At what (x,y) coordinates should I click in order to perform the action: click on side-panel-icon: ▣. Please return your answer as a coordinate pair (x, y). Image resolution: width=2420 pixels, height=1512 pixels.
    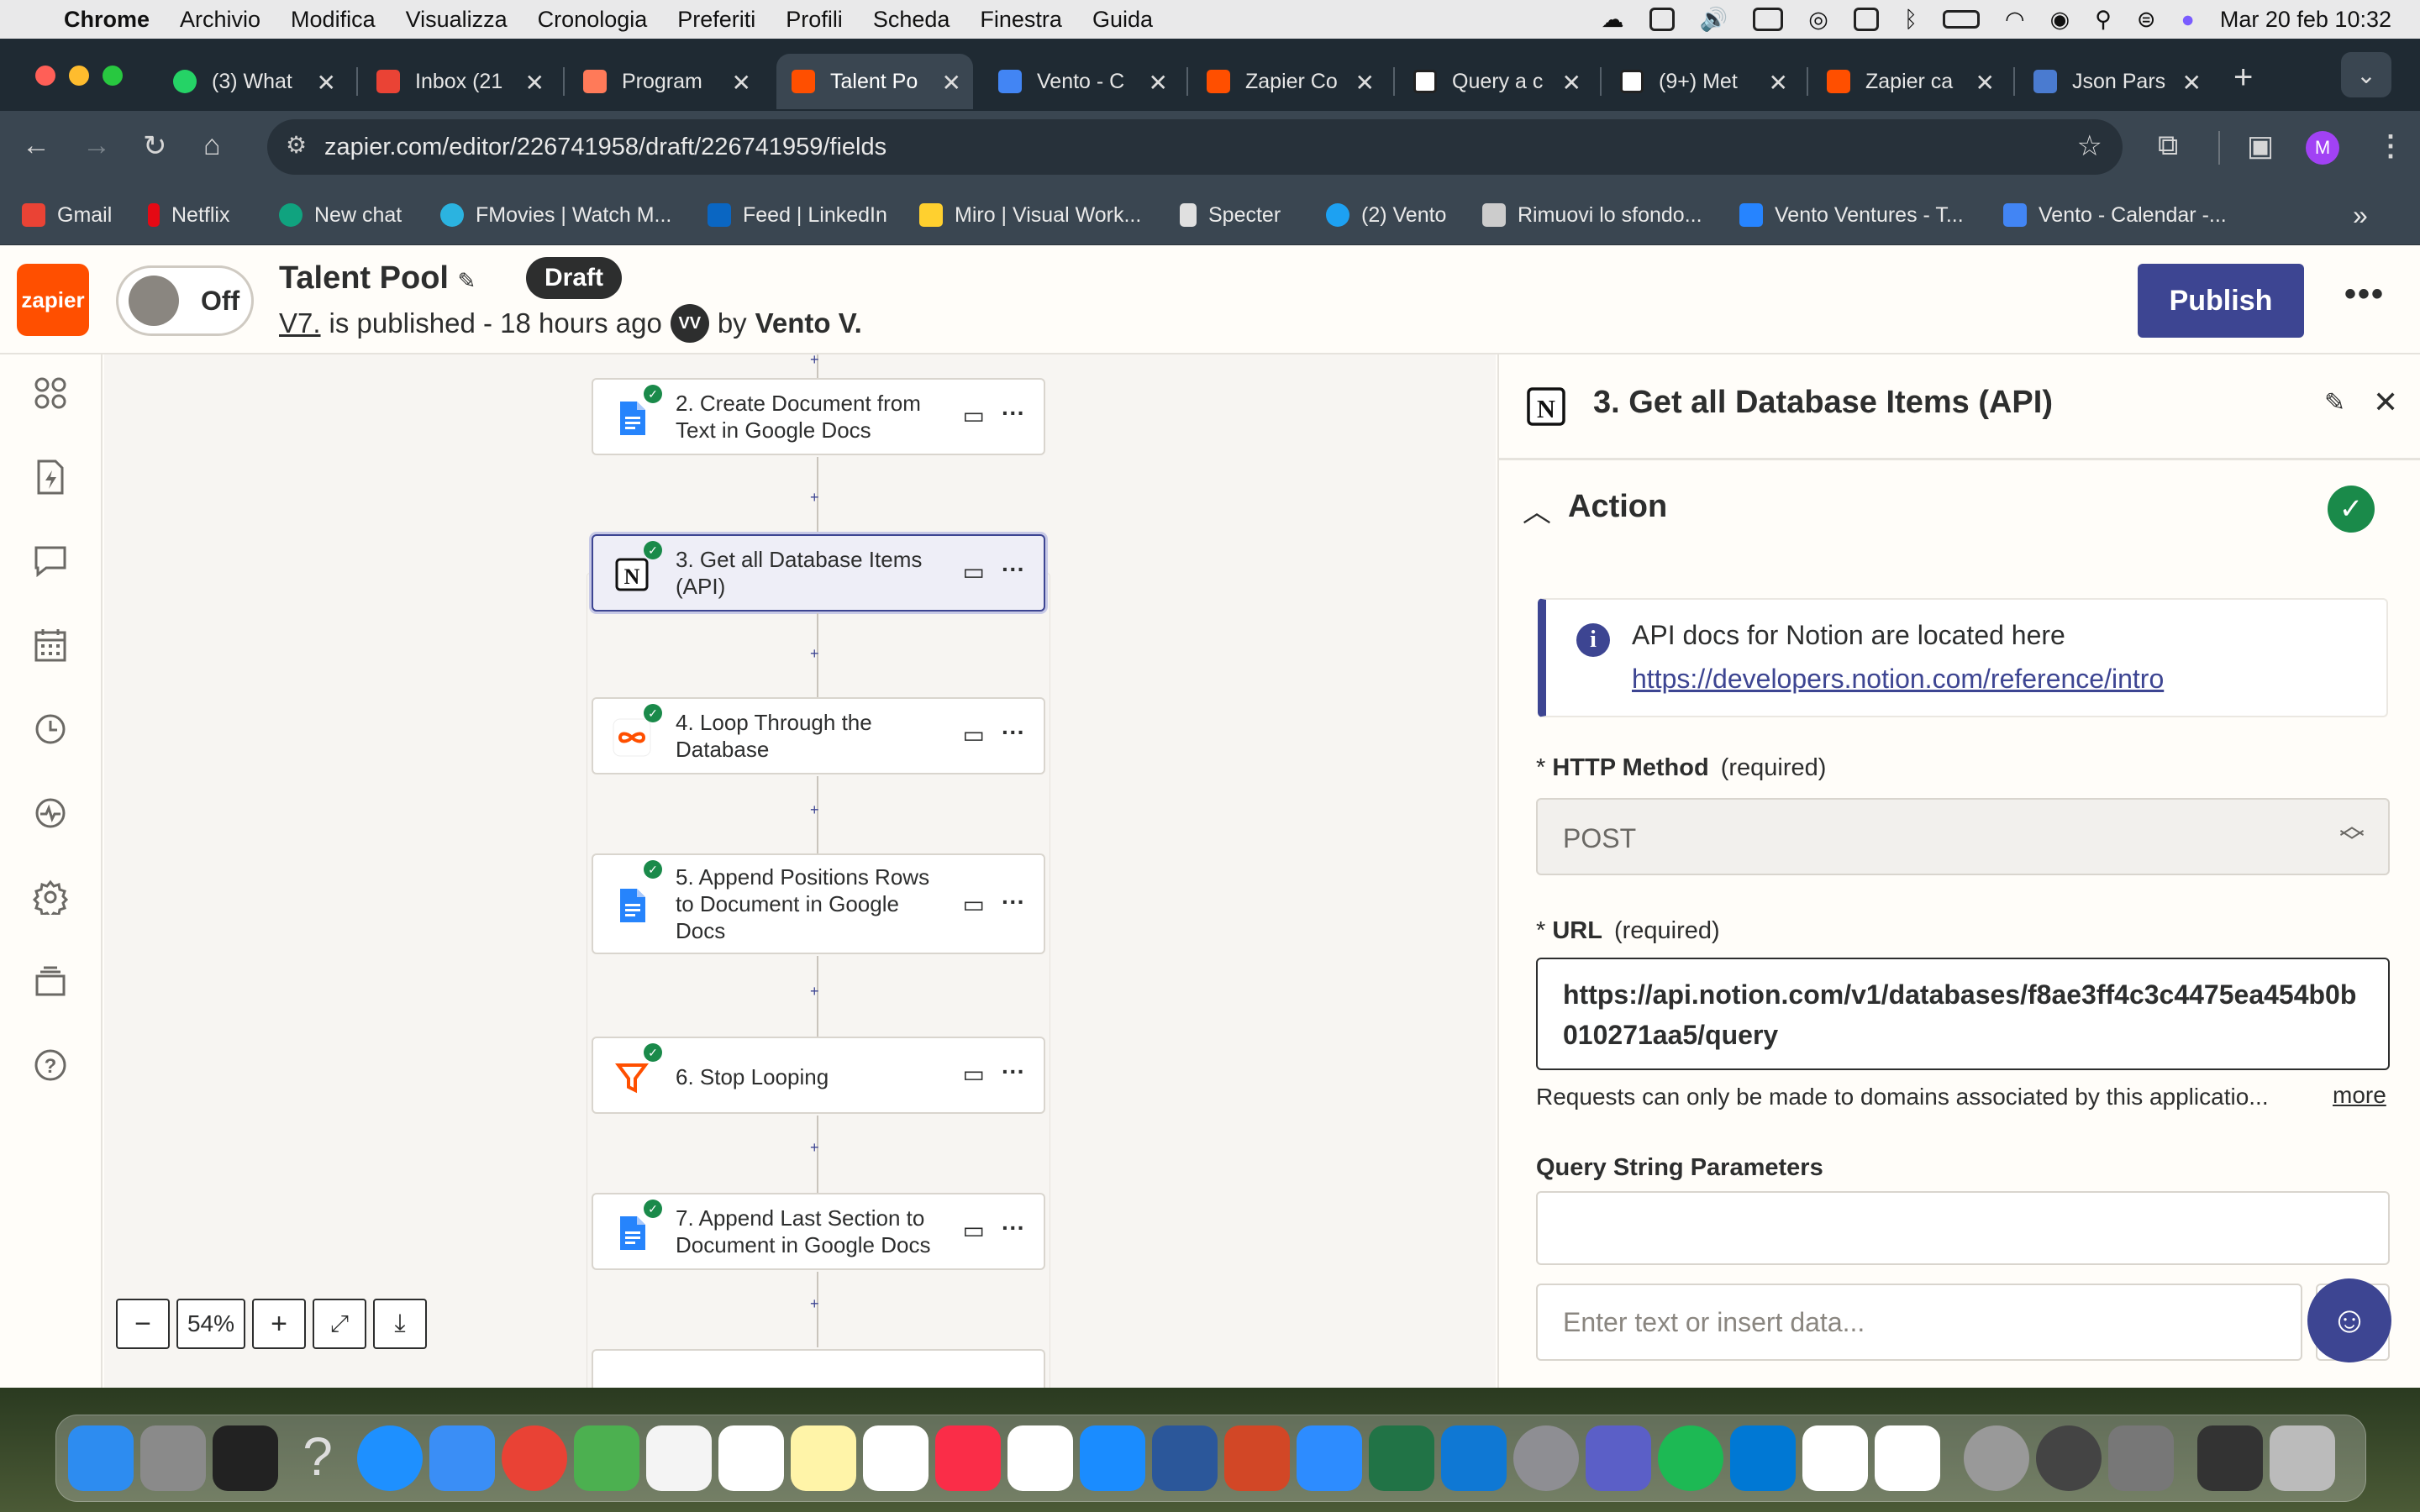
    Looking at the image, I should click on (2261, 146).